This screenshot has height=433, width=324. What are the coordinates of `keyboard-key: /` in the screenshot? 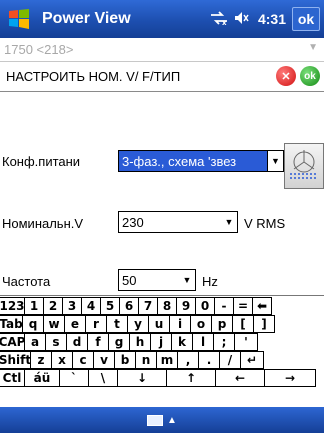 It's located at (230, 360).